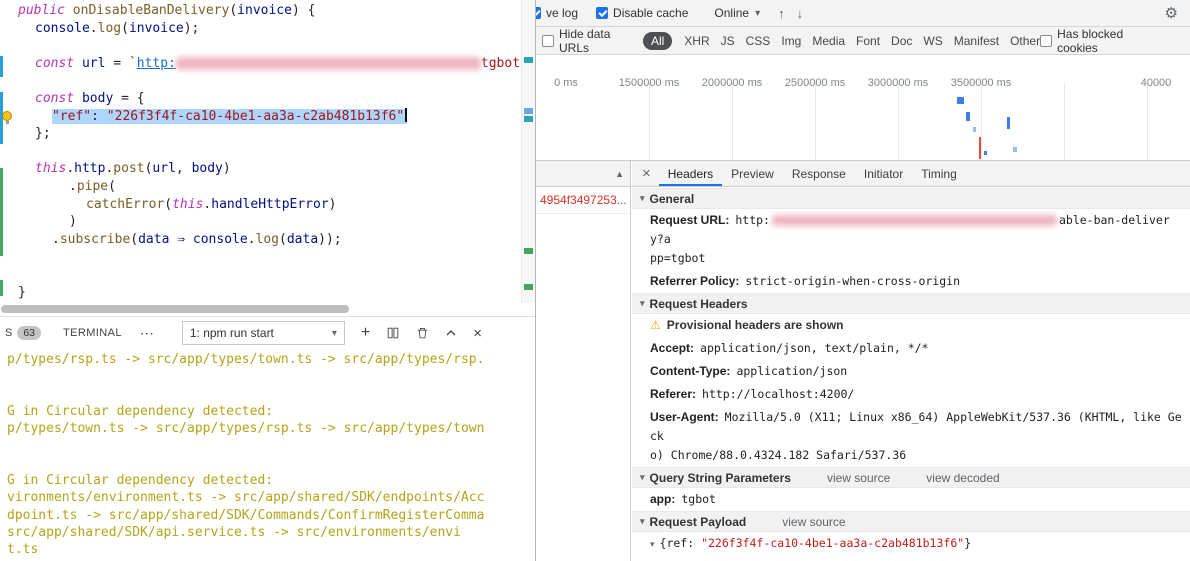 The image size is (1190, 561). Describe the element at coordinates (819, 174) in the screenshot. I see `tab-response: Response` at that location.